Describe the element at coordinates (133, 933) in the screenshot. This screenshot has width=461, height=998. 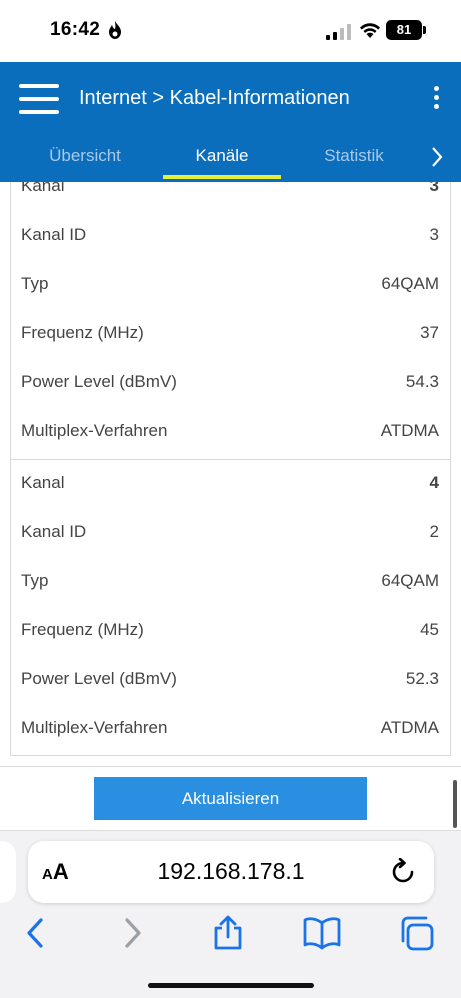
I see `forward-icon` at that location.